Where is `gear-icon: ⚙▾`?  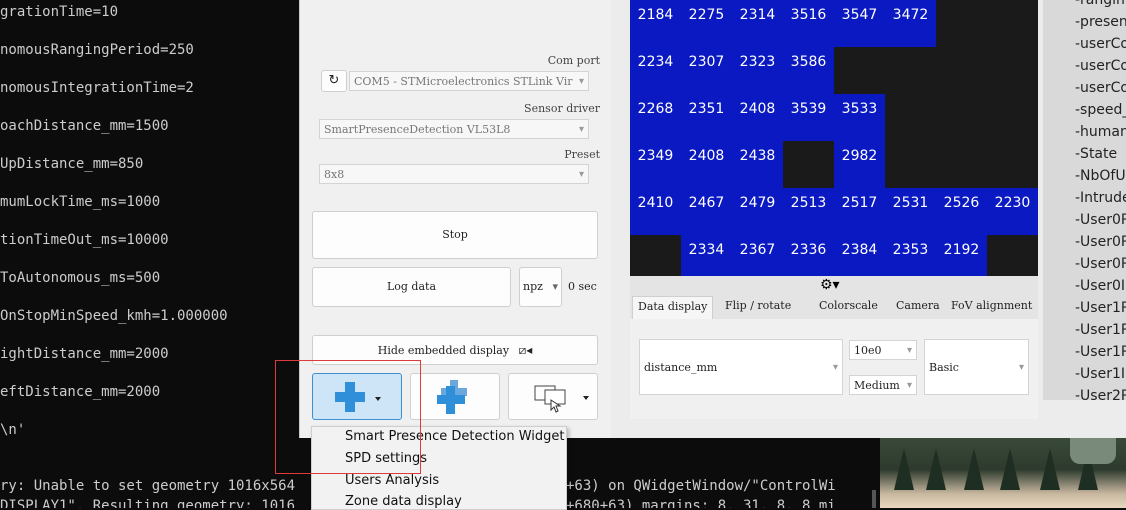
gear-icon: ⚙▾ is located at coordinates (830, 285).